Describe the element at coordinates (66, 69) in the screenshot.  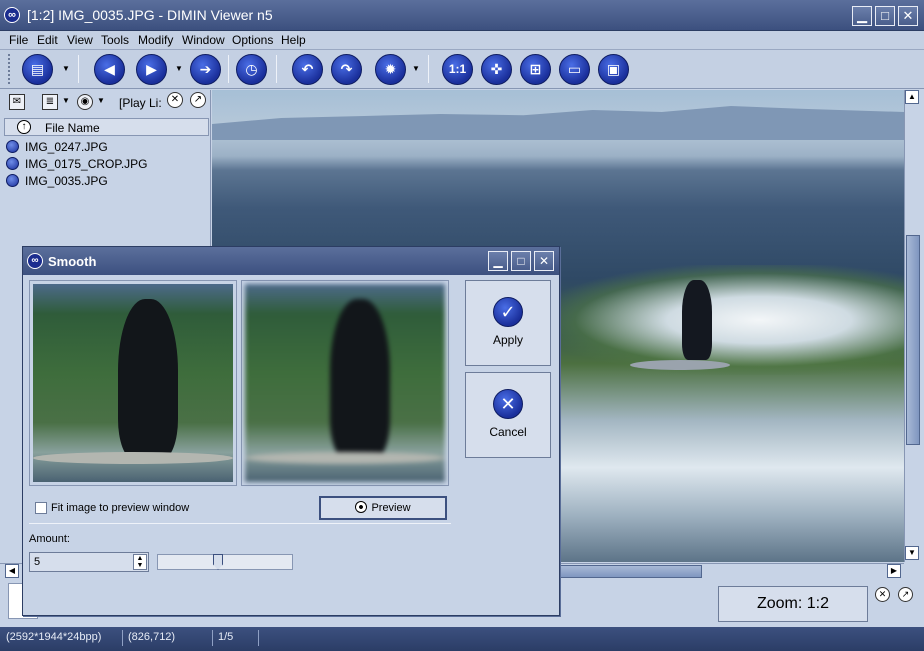
I see `open-dropdown-icon: ▼` at that location.